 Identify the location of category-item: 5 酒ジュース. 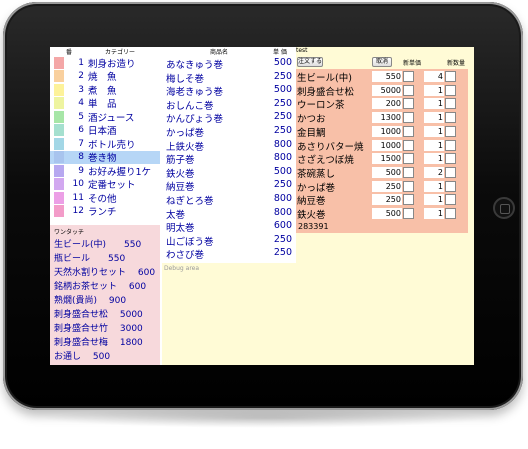
(105, 117).